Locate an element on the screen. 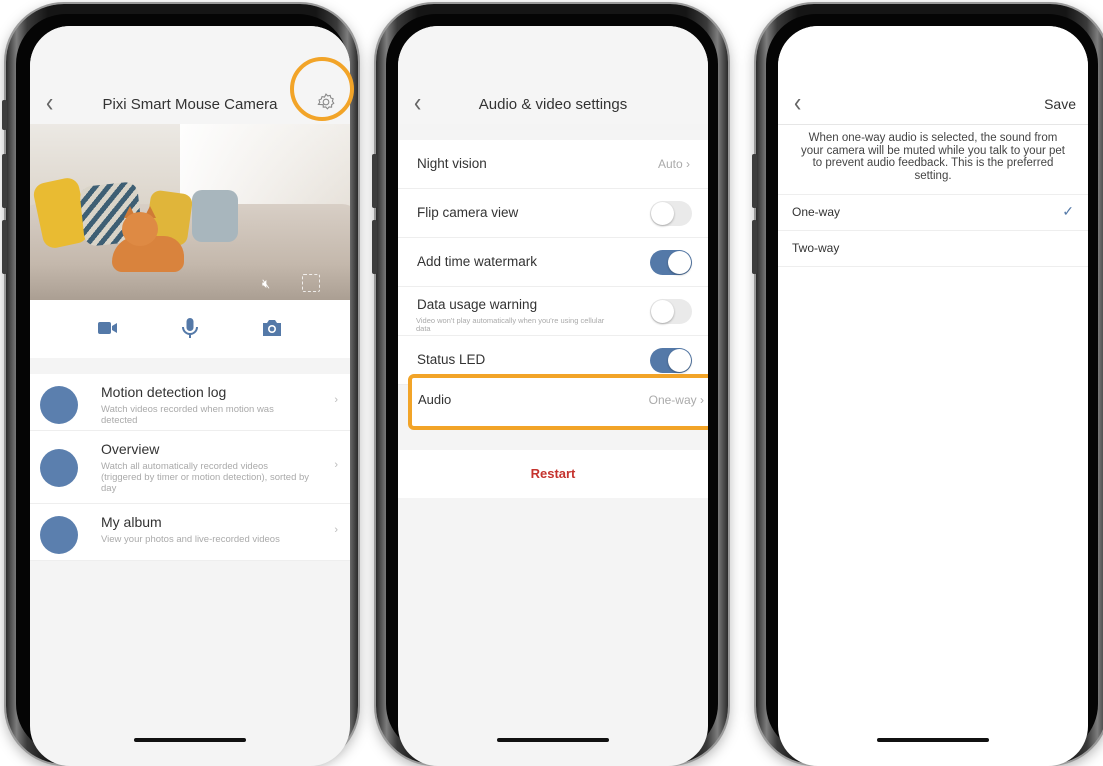 This screenshot has width=1103, height=766. microphone-icon is located at coordinates (190, 328).